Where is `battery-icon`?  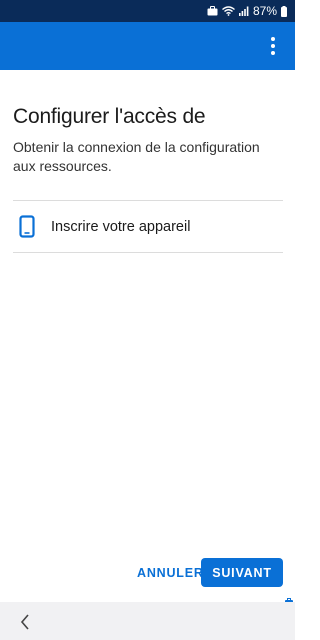
battery-icon is located at coordinates (284, 11).